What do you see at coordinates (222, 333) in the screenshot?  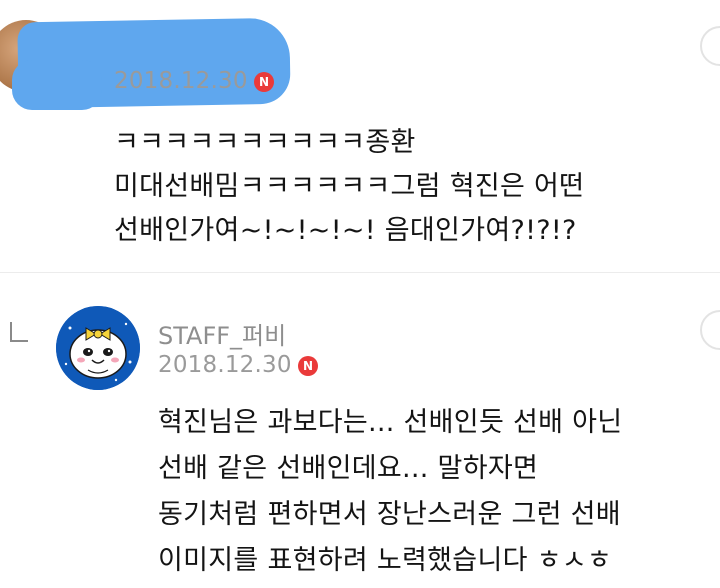 I see `reply-author-name: STAFF_퍼비` at bounding box center [222, 333].